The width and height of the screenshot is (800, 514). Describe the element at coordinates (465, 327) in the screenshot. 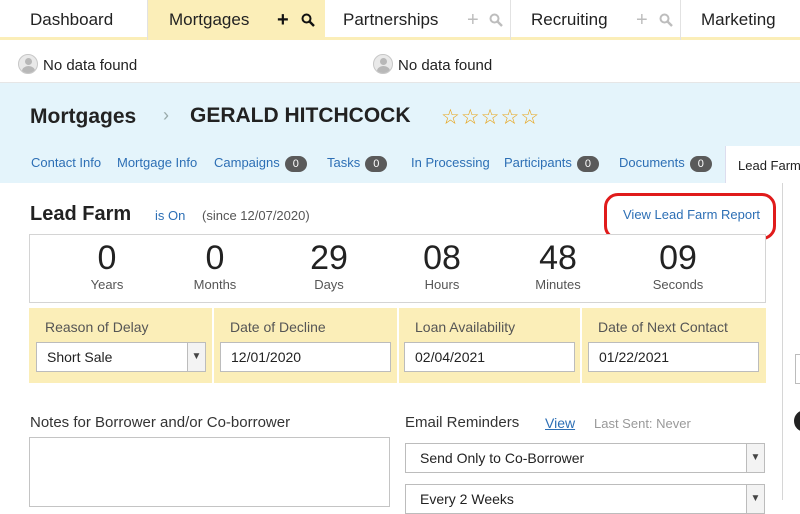

I see `field-label: Loan Availability` at that location.